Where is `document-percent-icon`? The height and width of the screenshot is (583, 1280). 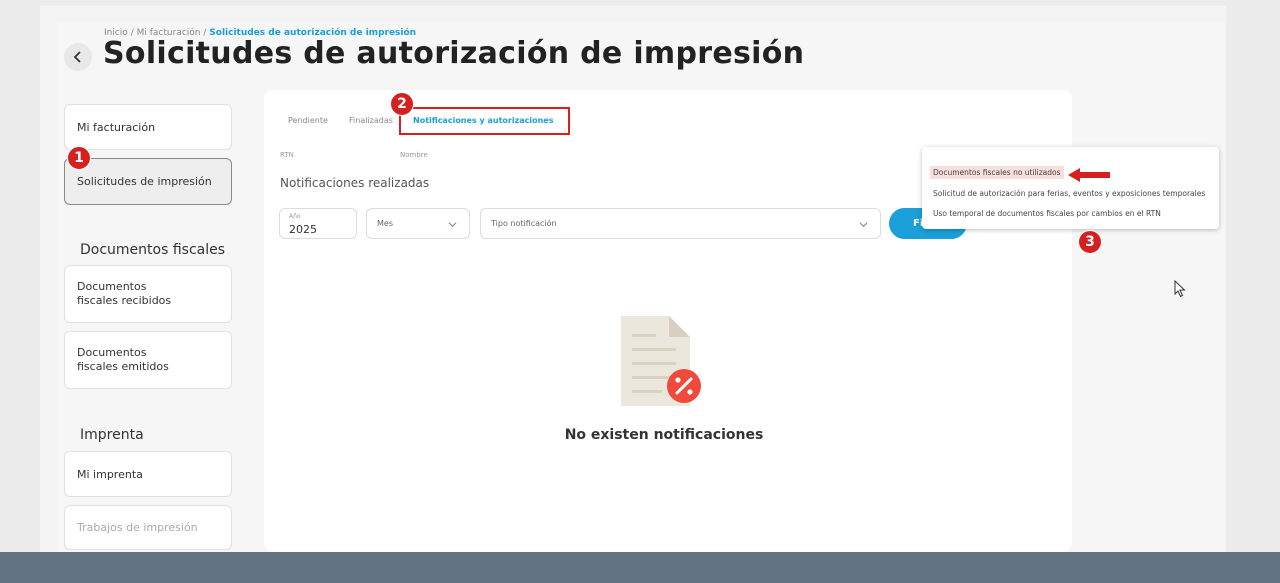 document-percent-icon is located at coordinates (661, 361).